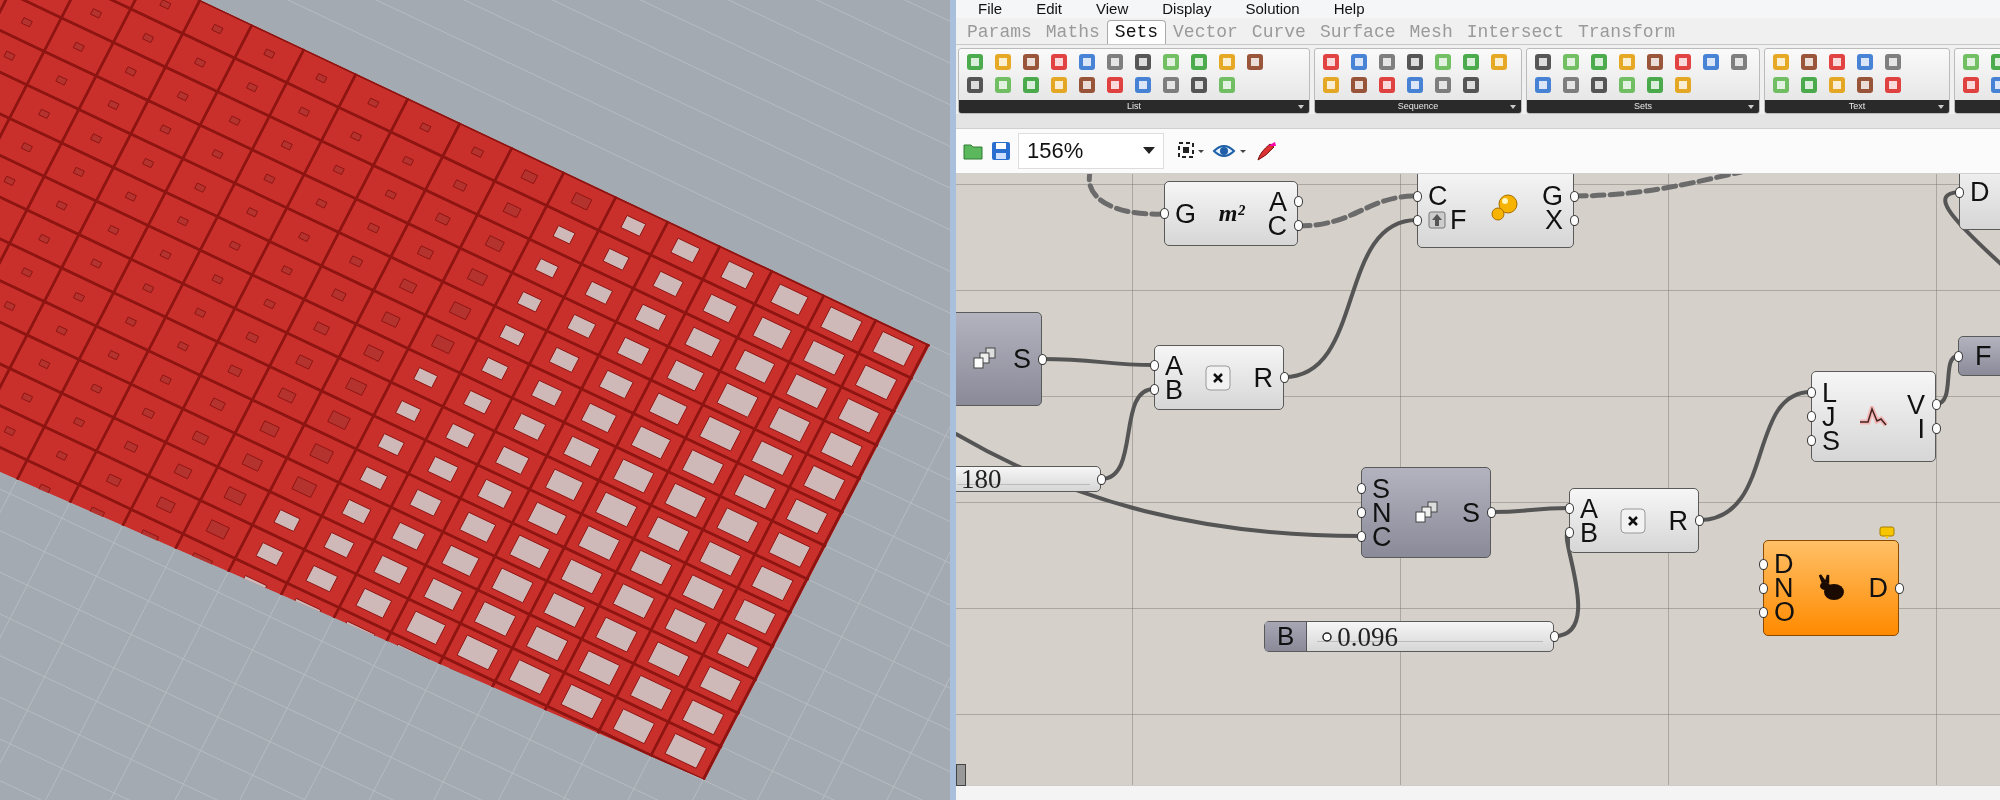 The height and width of the screenshot is (800, 2000). What do you see at coordinates (1921, 428) in the screenshot?
I see `output-label: I` at bounding box center [1921, 428].